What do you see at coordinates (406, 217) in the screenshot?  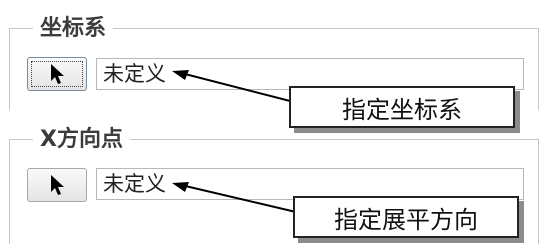 I see `callout-specify-flatten-direction: 指定展平方向` at bounding box center [406, 217].